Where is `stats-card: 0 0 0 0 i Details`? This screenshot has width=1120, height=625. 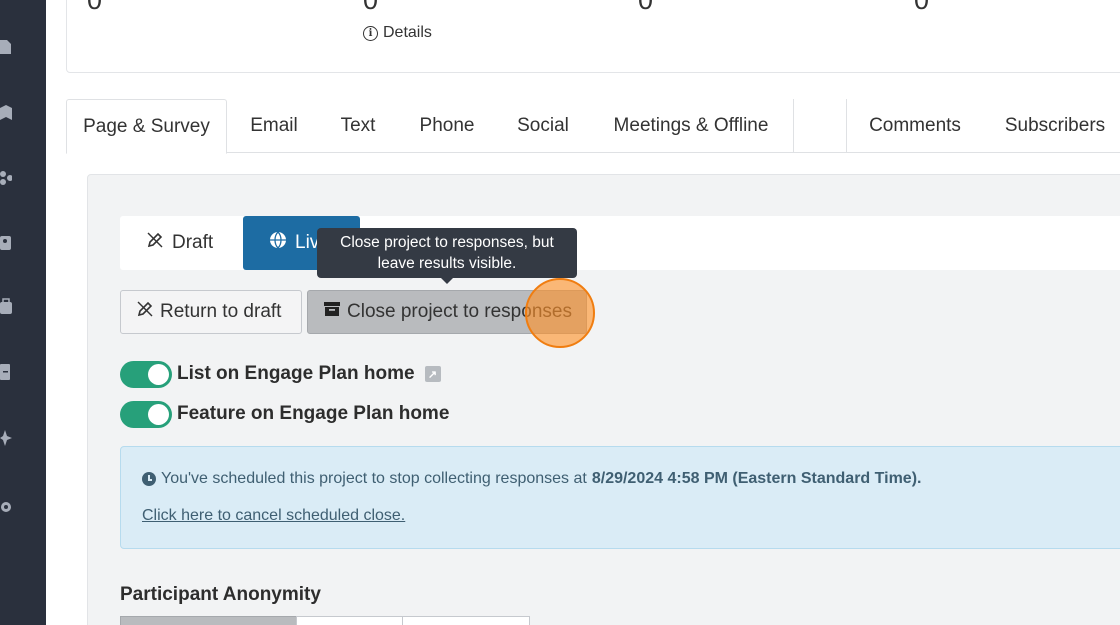 stats-card: 0 0 0 0 i Details is located at coordinates (593, 36).